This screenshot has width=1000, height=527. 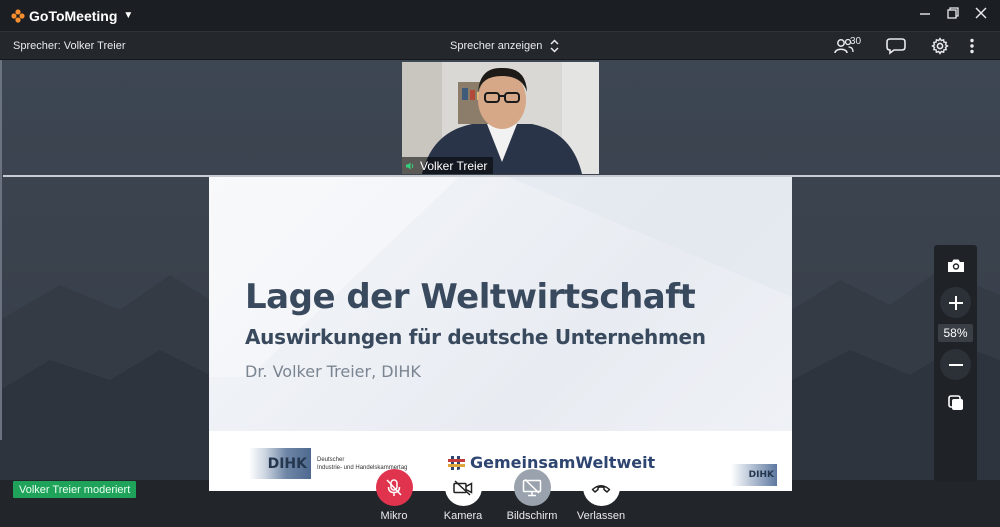 I want to click on mic-button, so click(x=394, y=487).